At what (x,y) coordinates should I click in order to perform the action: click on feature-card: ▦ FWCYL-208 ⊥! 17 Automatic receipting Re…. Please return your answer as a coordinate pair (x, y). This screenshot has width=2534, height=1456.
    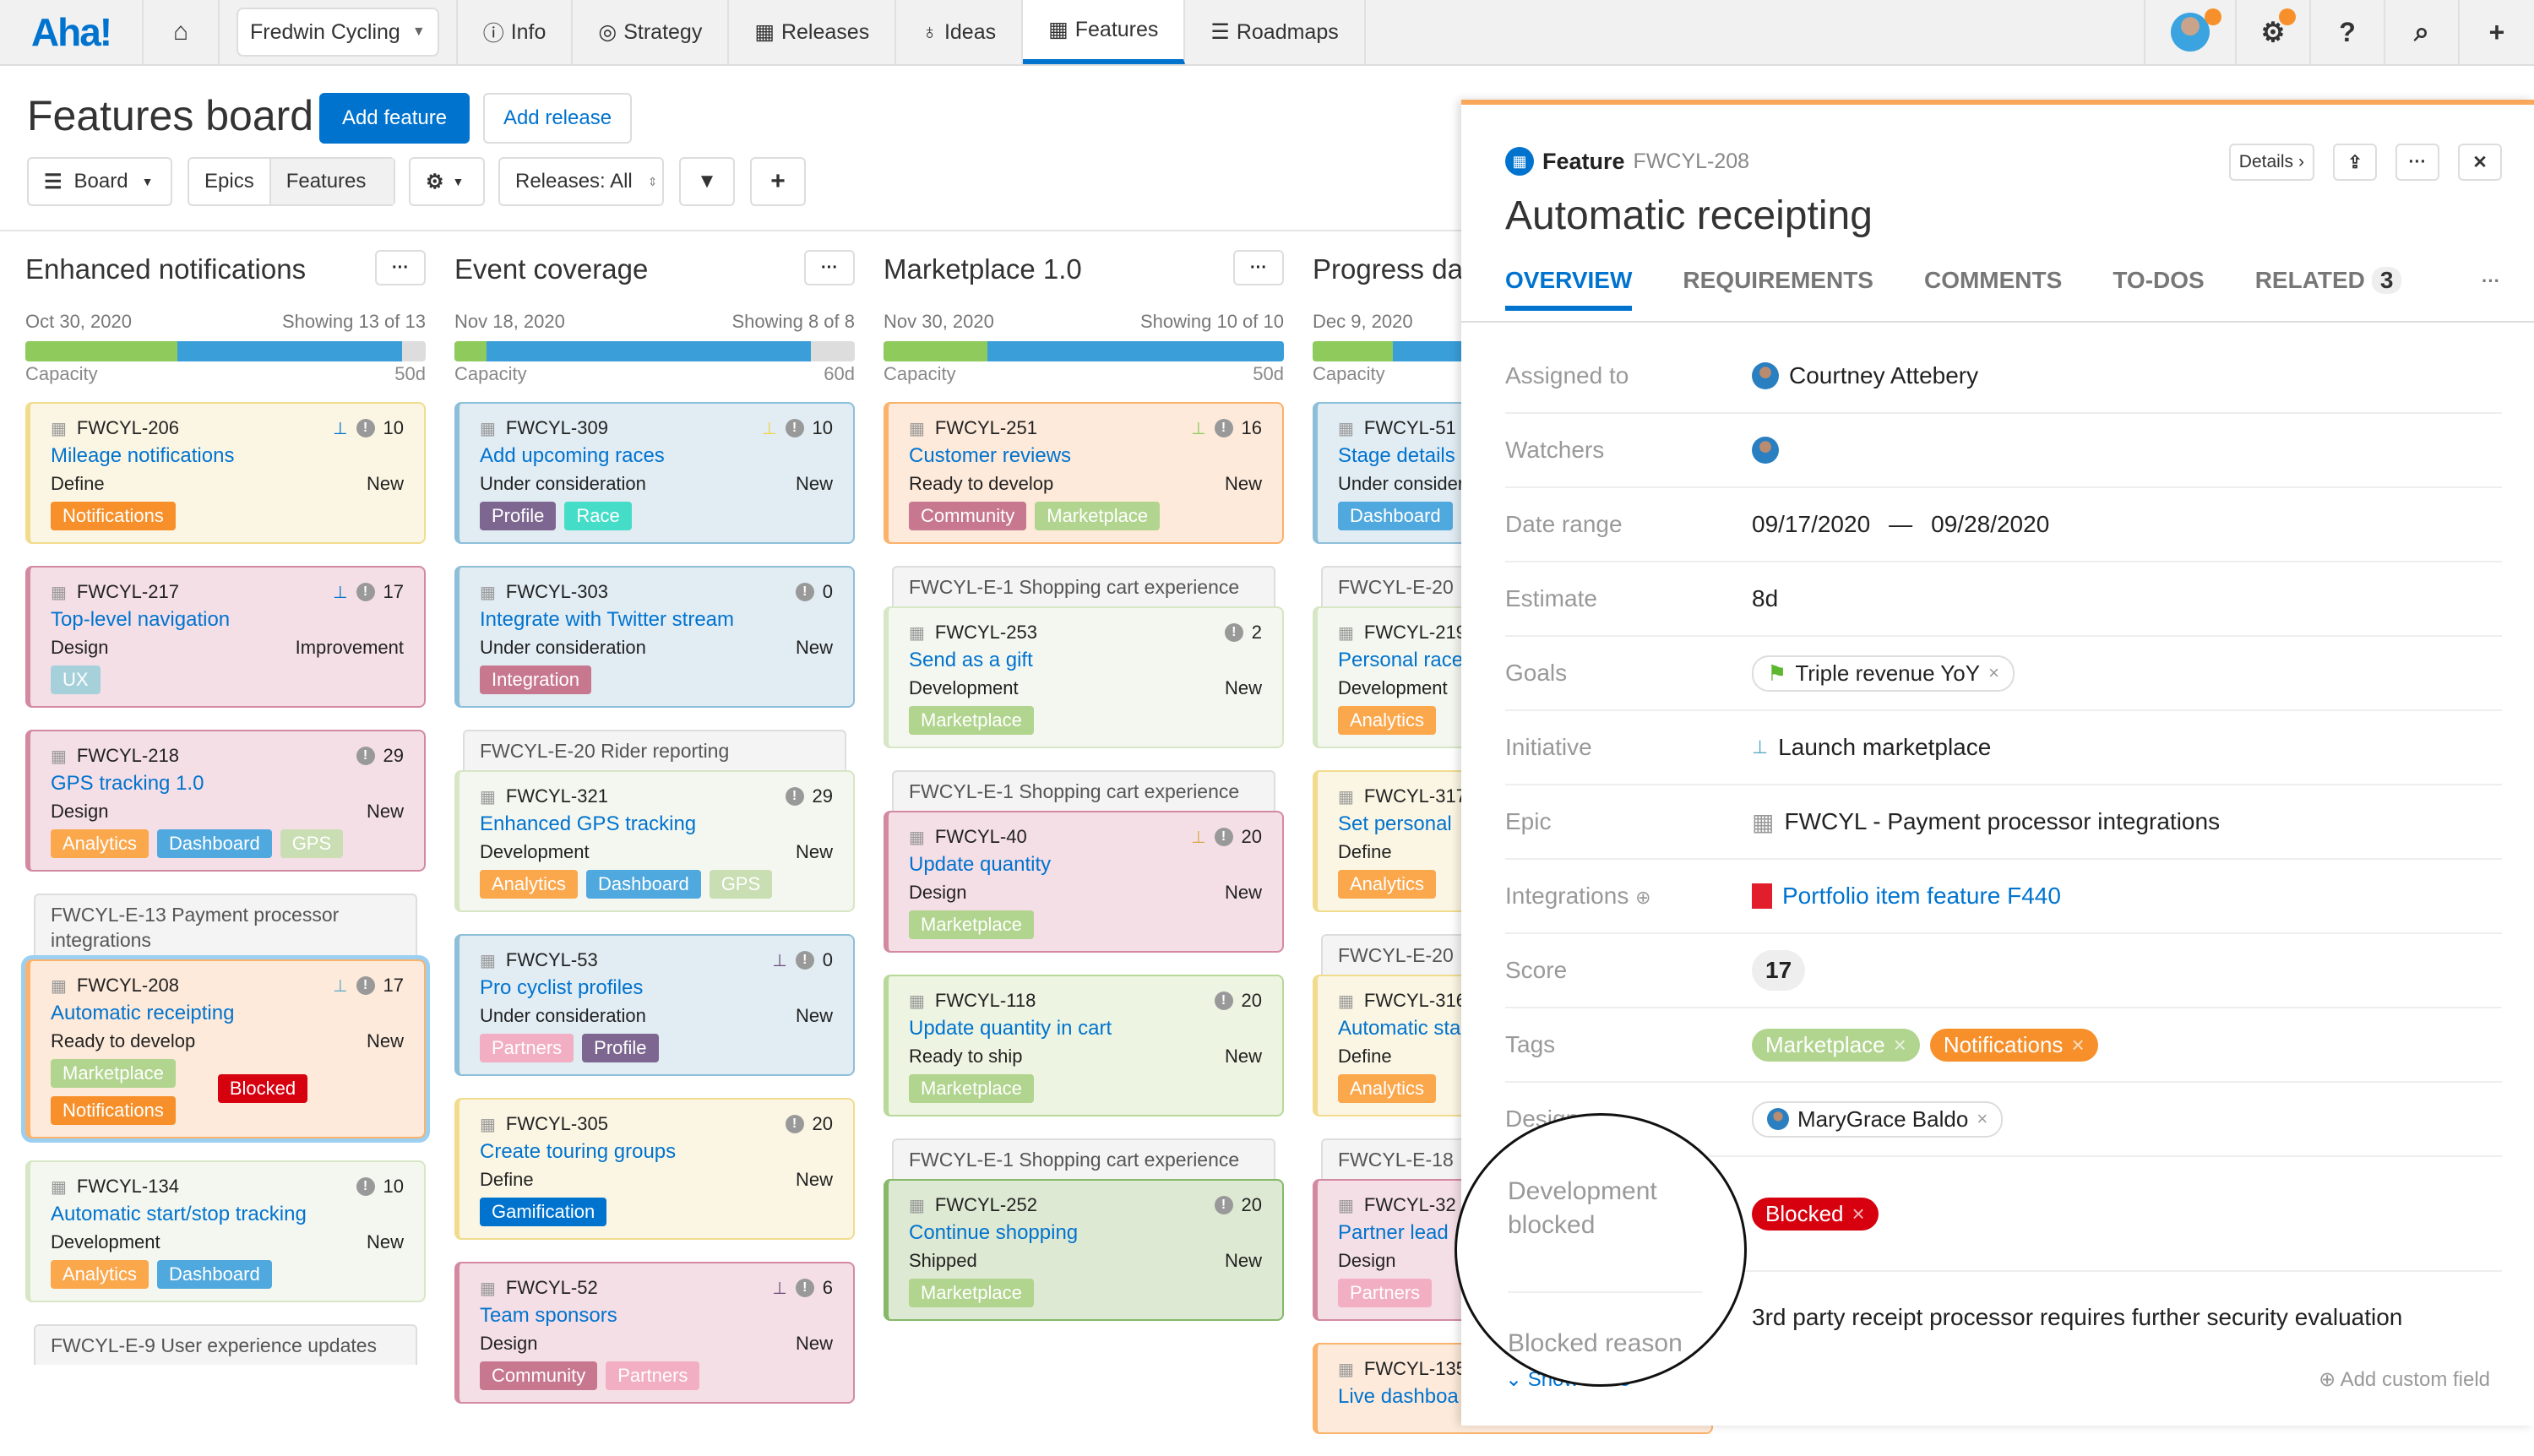
    Looking at the image, I should click on (225, 1048).